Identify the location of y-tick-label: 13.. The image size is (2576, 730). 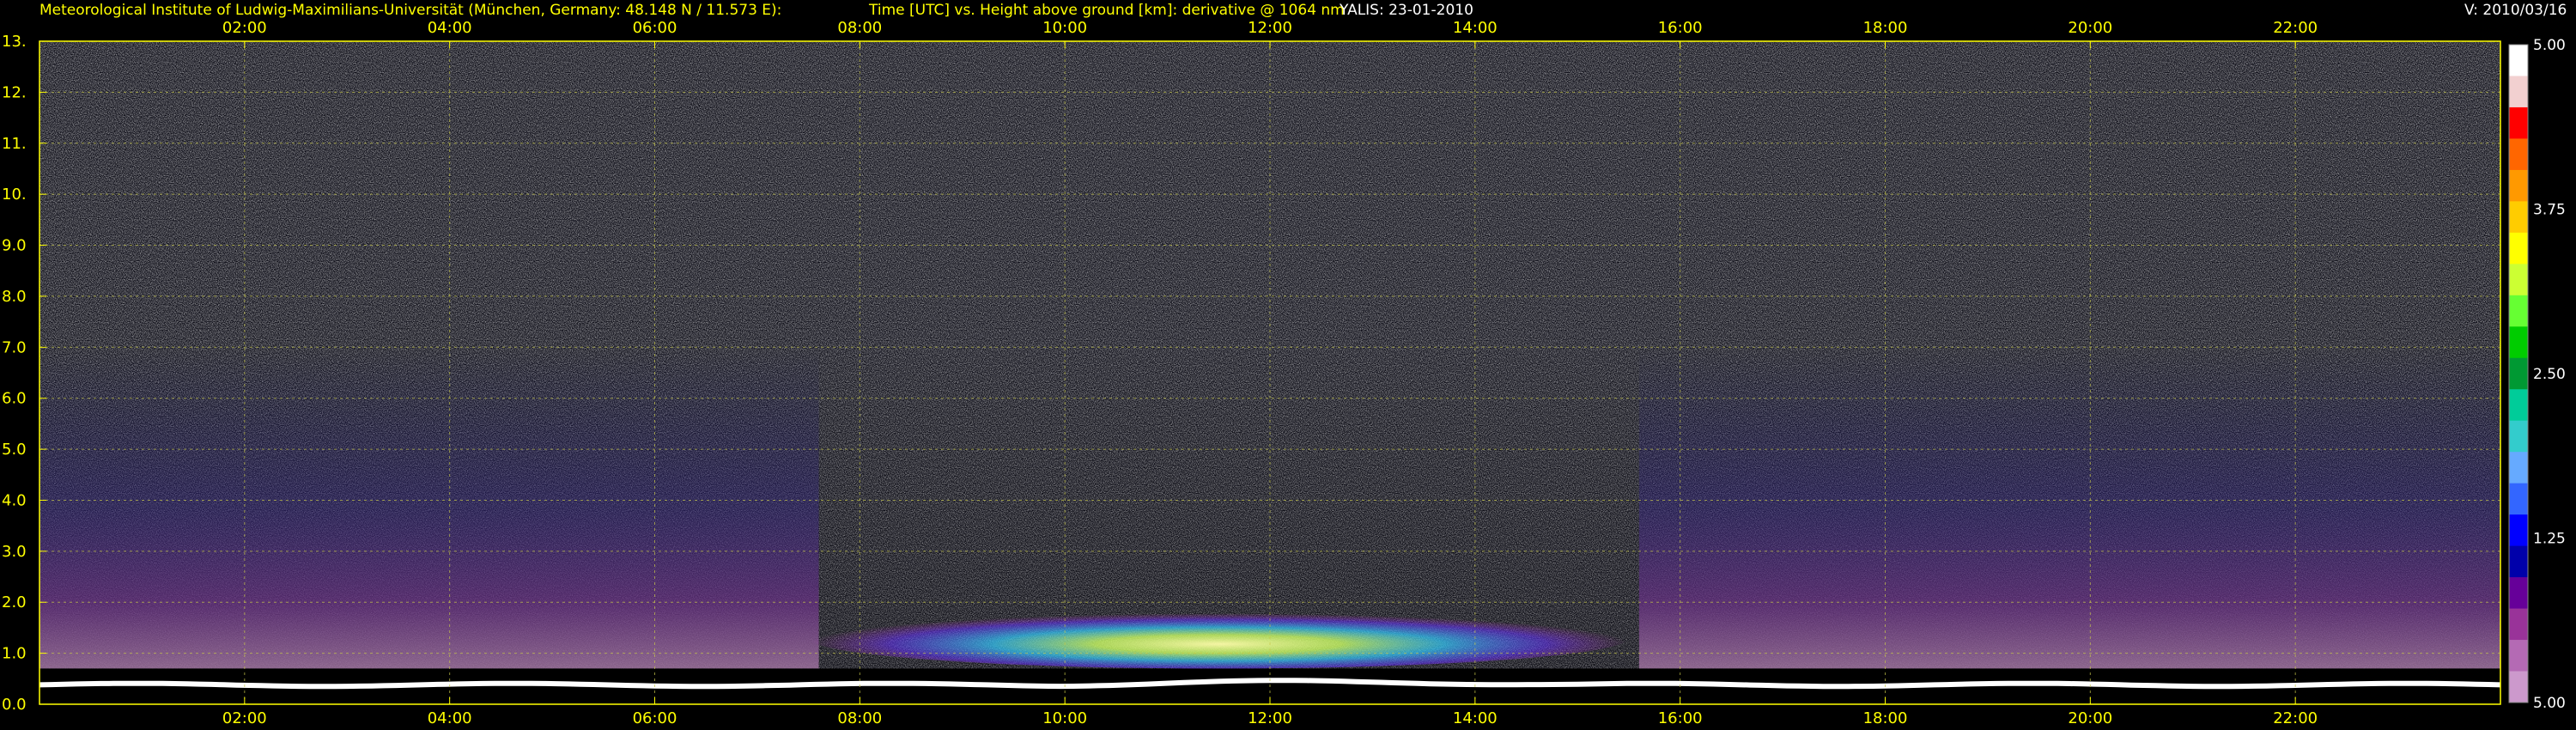
(15, 42).